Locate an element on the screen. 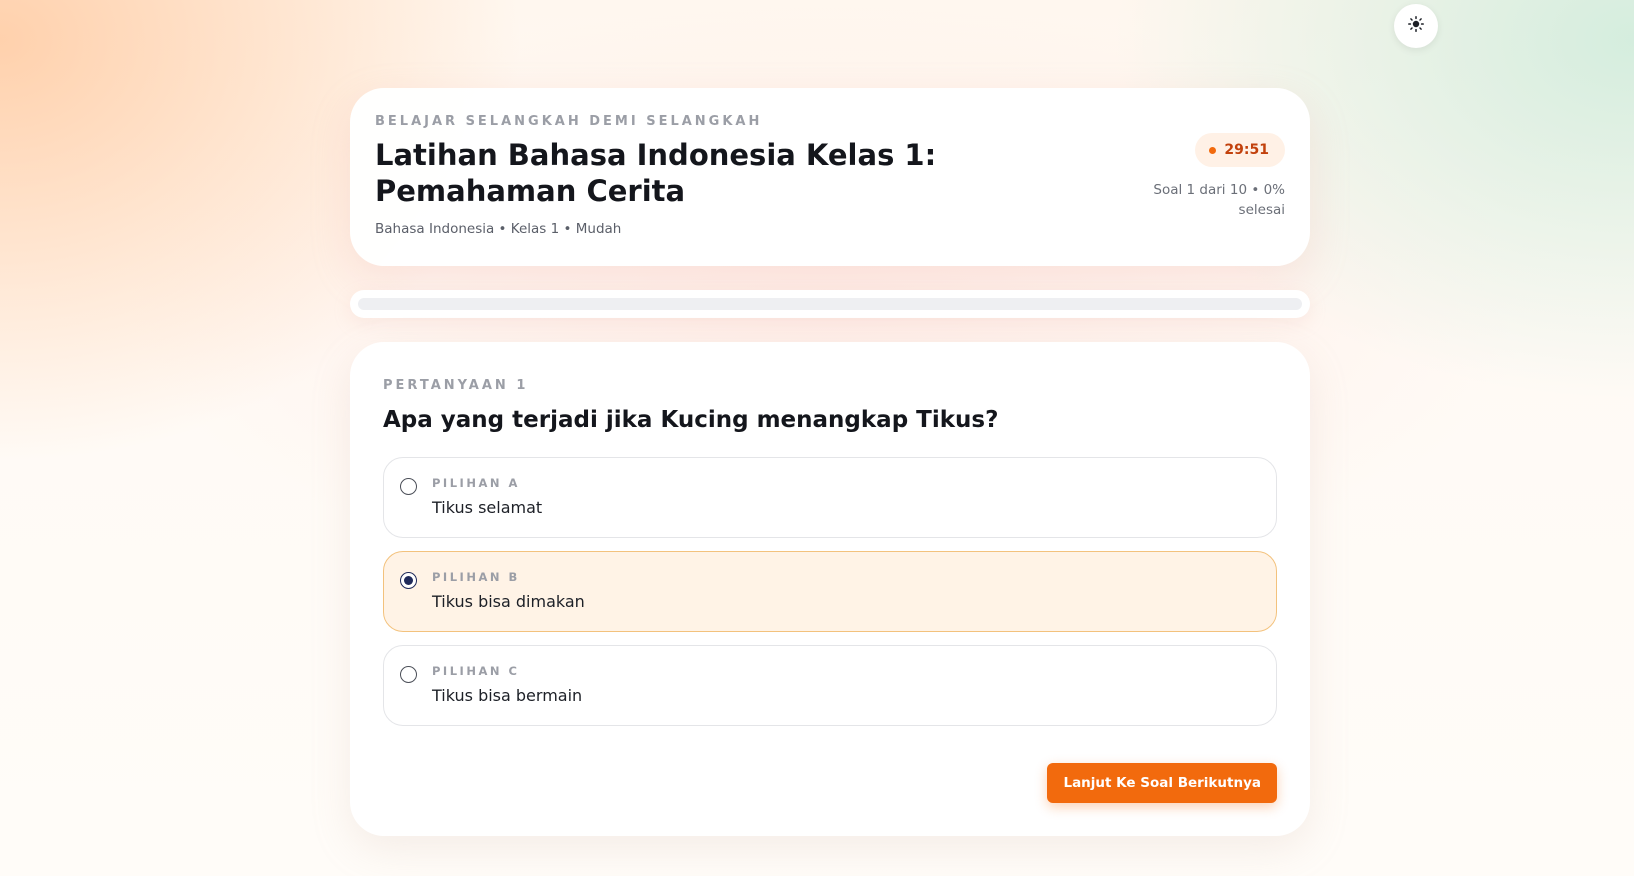 The width and height of the screenshot is (1634, 876). sun-icon is located at coordinates (1416, 26).